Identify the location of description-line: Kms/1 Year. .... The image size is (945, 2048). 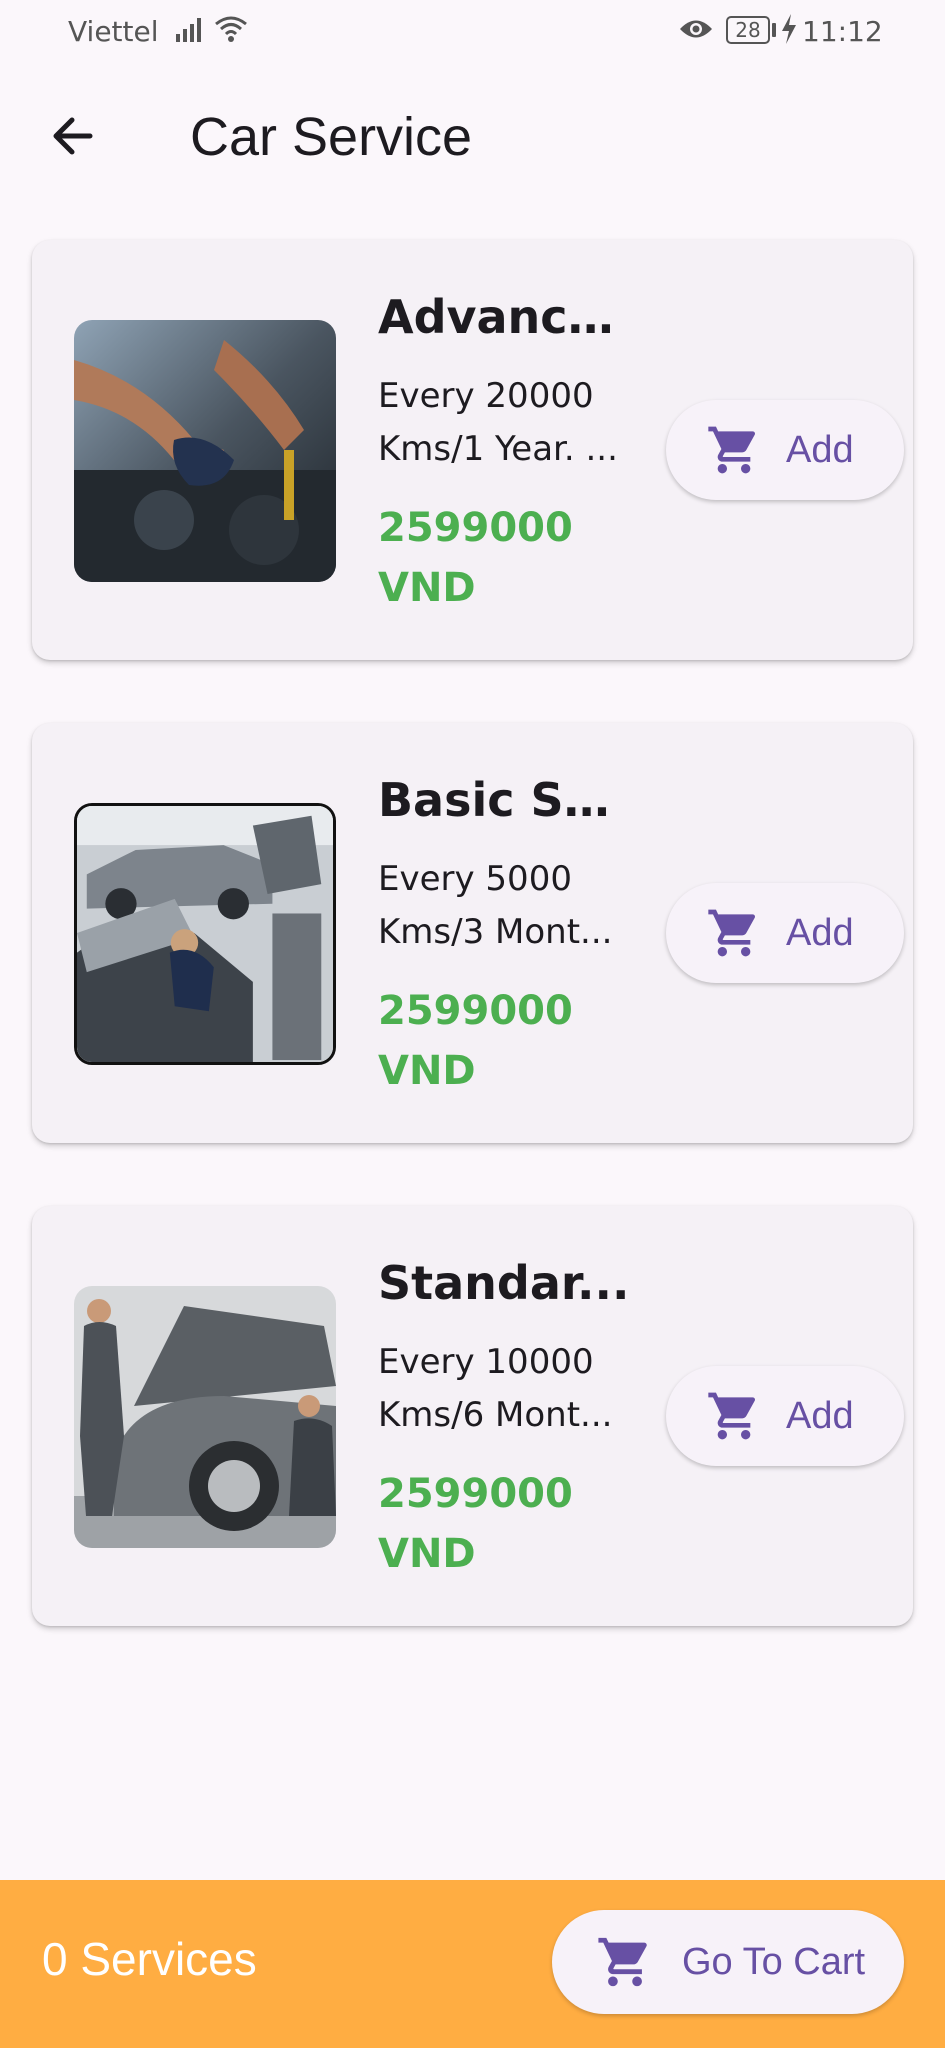
(498, 449).